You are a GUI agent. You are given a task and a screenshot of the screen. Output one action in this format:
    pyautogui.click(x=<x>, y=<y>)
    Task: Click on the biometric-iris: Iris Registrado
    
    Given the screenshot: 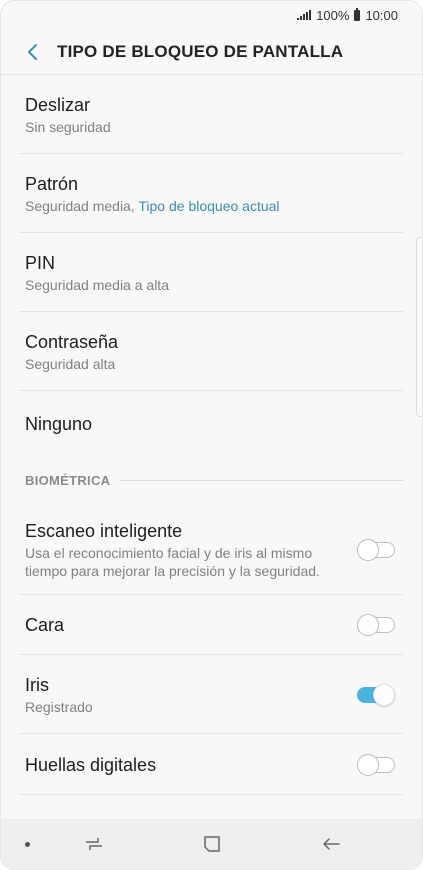 What is the action you would take?
    pyautogui.click(x=211, y=694)
    